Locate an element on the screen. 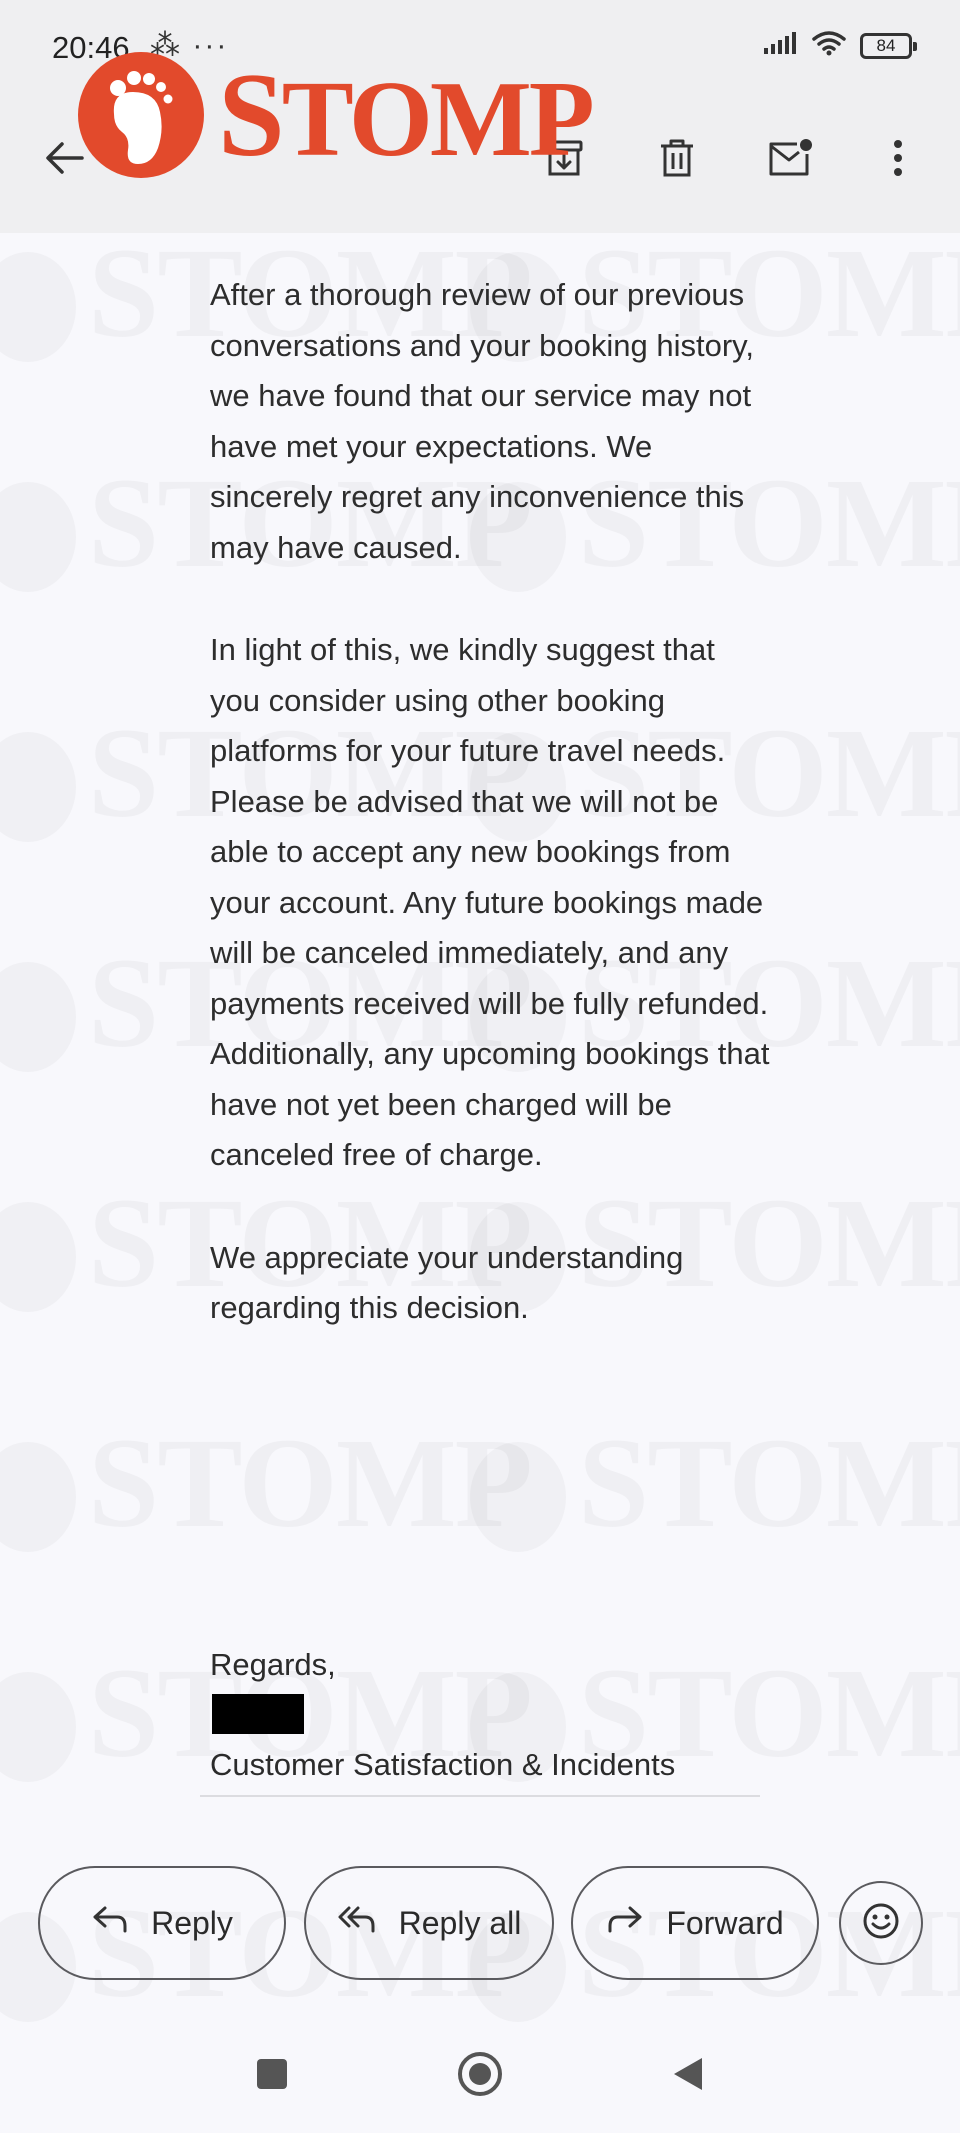 The width and height of the screenshot is (960, 2133). stomp-logo: STOMP is located at coordinates (336, 117).